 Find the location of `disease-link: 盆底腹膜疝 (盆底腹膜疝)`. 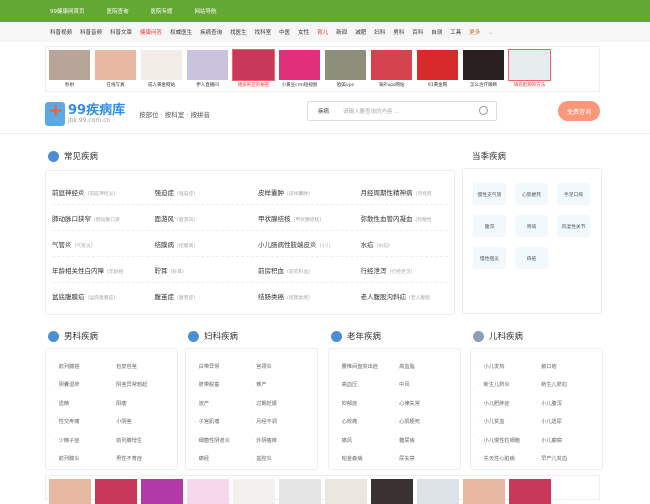

disease-link: 盆底腹膜疝 (盆底腹膜疝) is located at coordinates (103, 296).